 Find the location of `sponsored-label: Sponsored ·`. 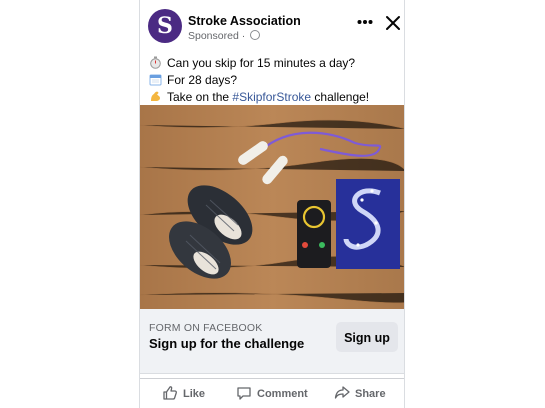

sponsored-label: Sponsored · is located at coordinates (224, 36).